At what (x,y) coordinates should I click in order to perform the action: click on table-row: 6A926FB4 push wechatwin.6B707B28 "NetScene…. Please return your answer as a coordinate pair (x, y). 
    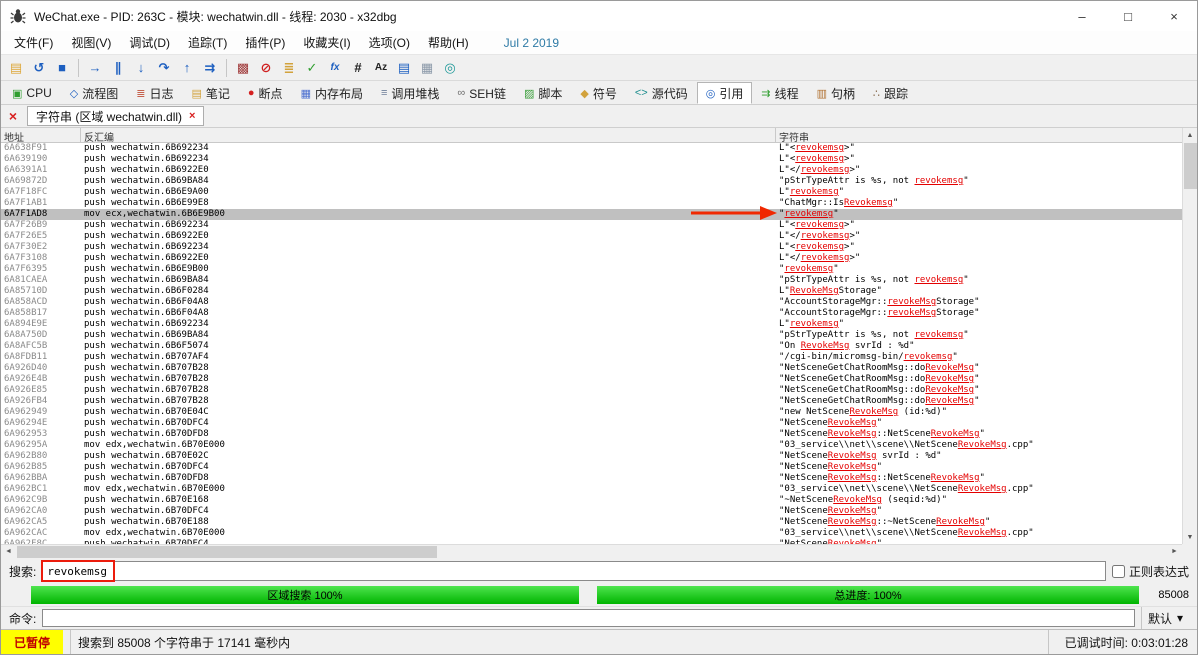
    Looking at the image, I should click on (591, 401).